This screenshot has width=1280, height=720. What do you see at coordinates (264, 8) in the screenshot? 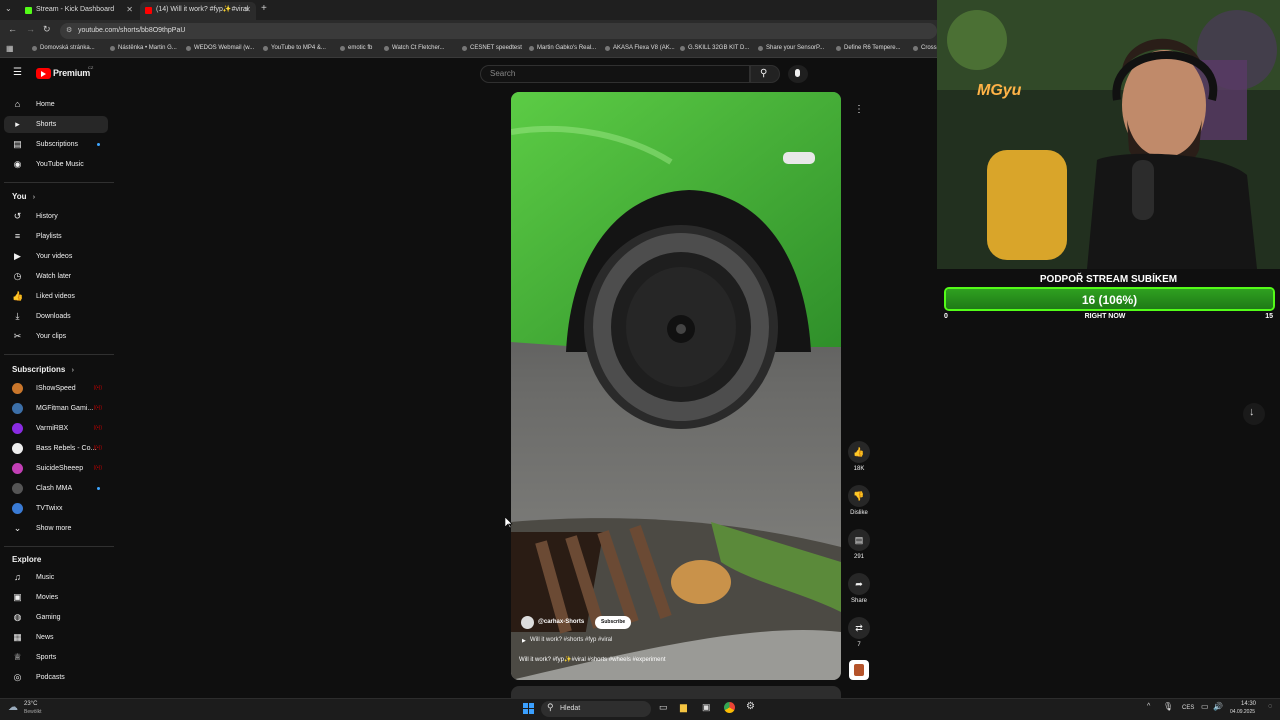
I see `new-tab-icon: +` at bounding box center [264, 8].